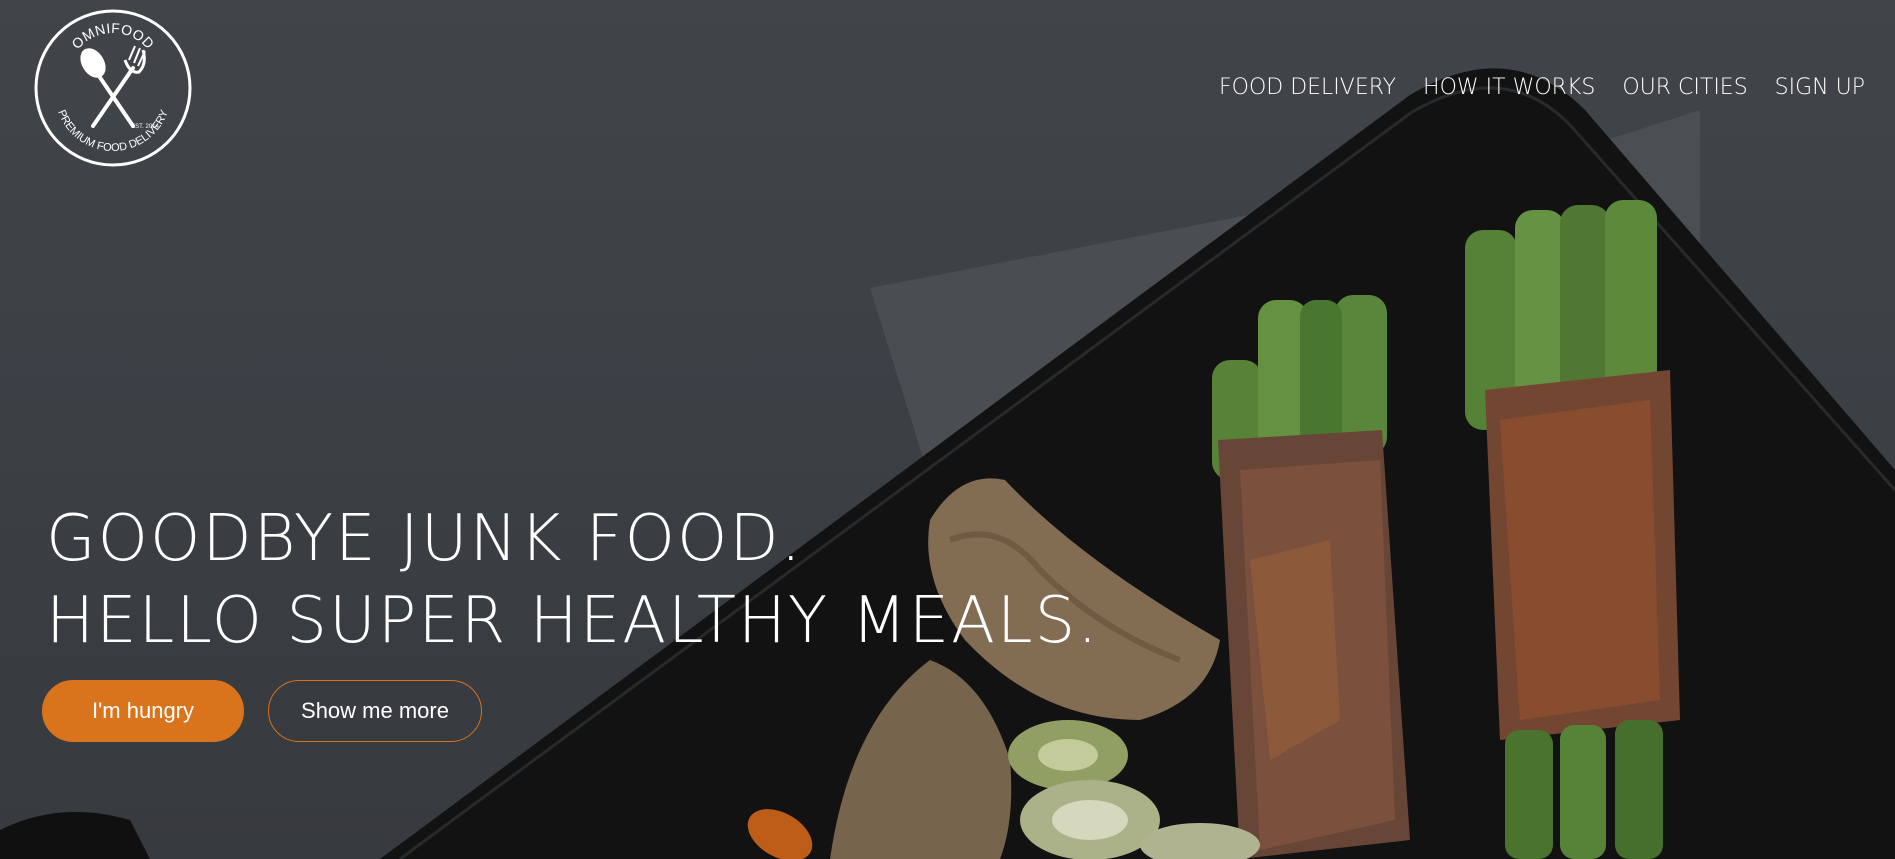 The image size is (1895, 859). Describe the element at coordinates (424, 539) in the screenshot. I see `headline-line-1: GOODBYE JUNK FOOD.` at that location.